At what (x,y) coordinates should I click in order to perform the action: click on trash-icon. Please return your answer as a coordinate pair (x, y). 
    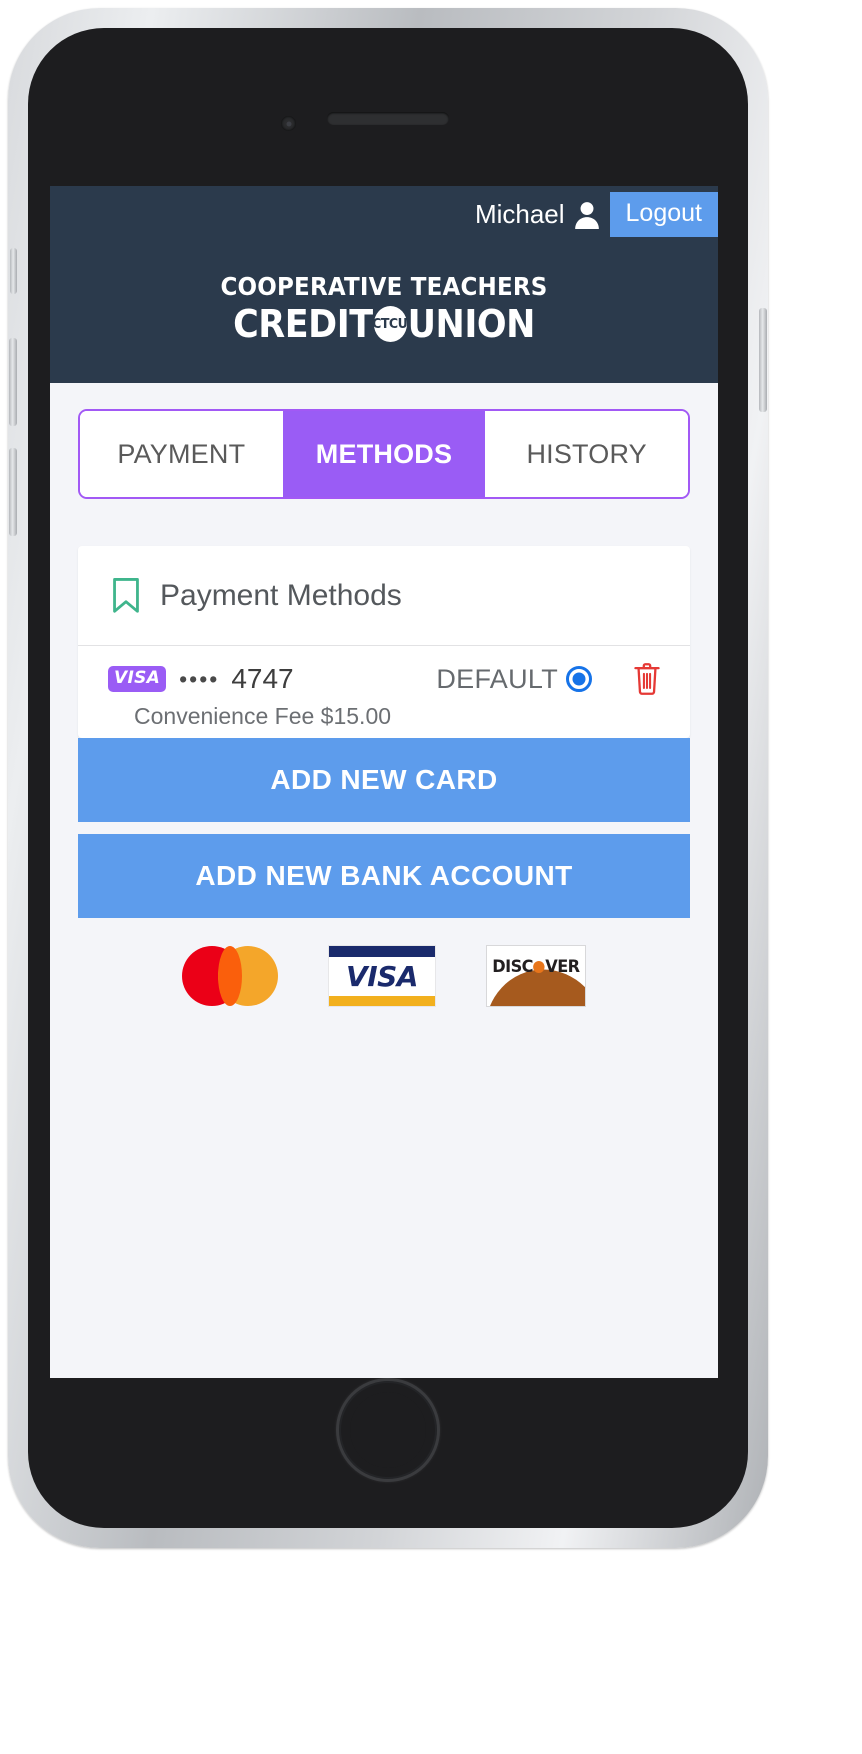
    Looking at the image, I should click on (647, 679).